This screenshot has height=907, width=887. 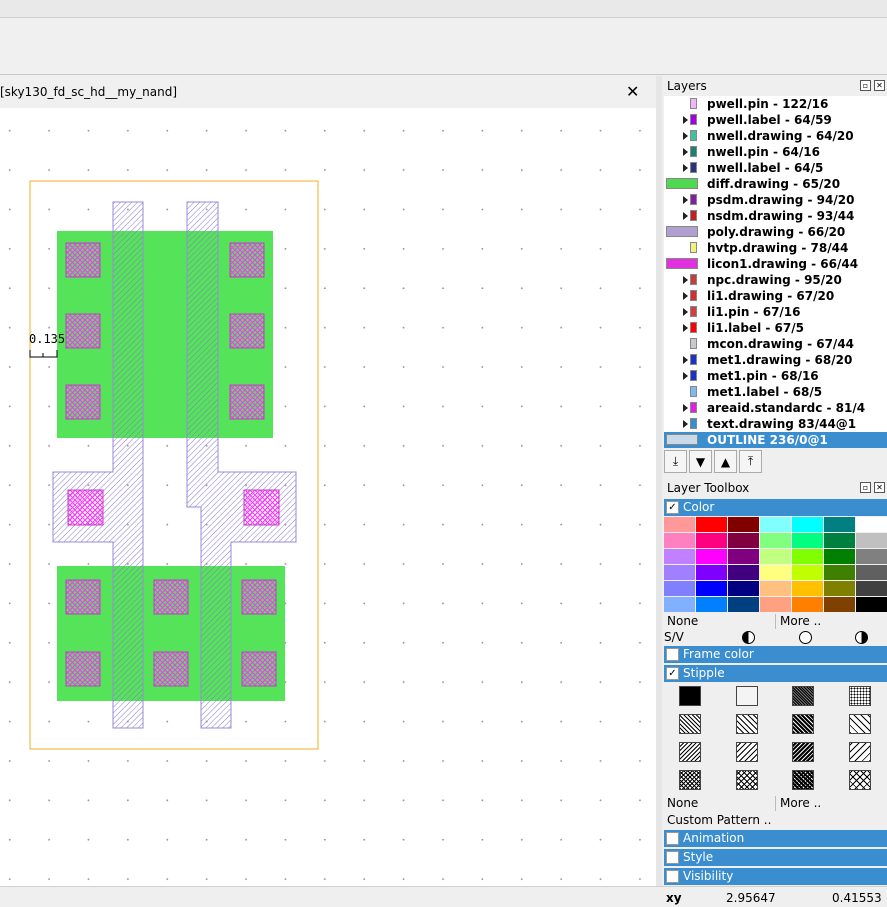 I want to click on animation-checkbox, so click(x=672, y=838).